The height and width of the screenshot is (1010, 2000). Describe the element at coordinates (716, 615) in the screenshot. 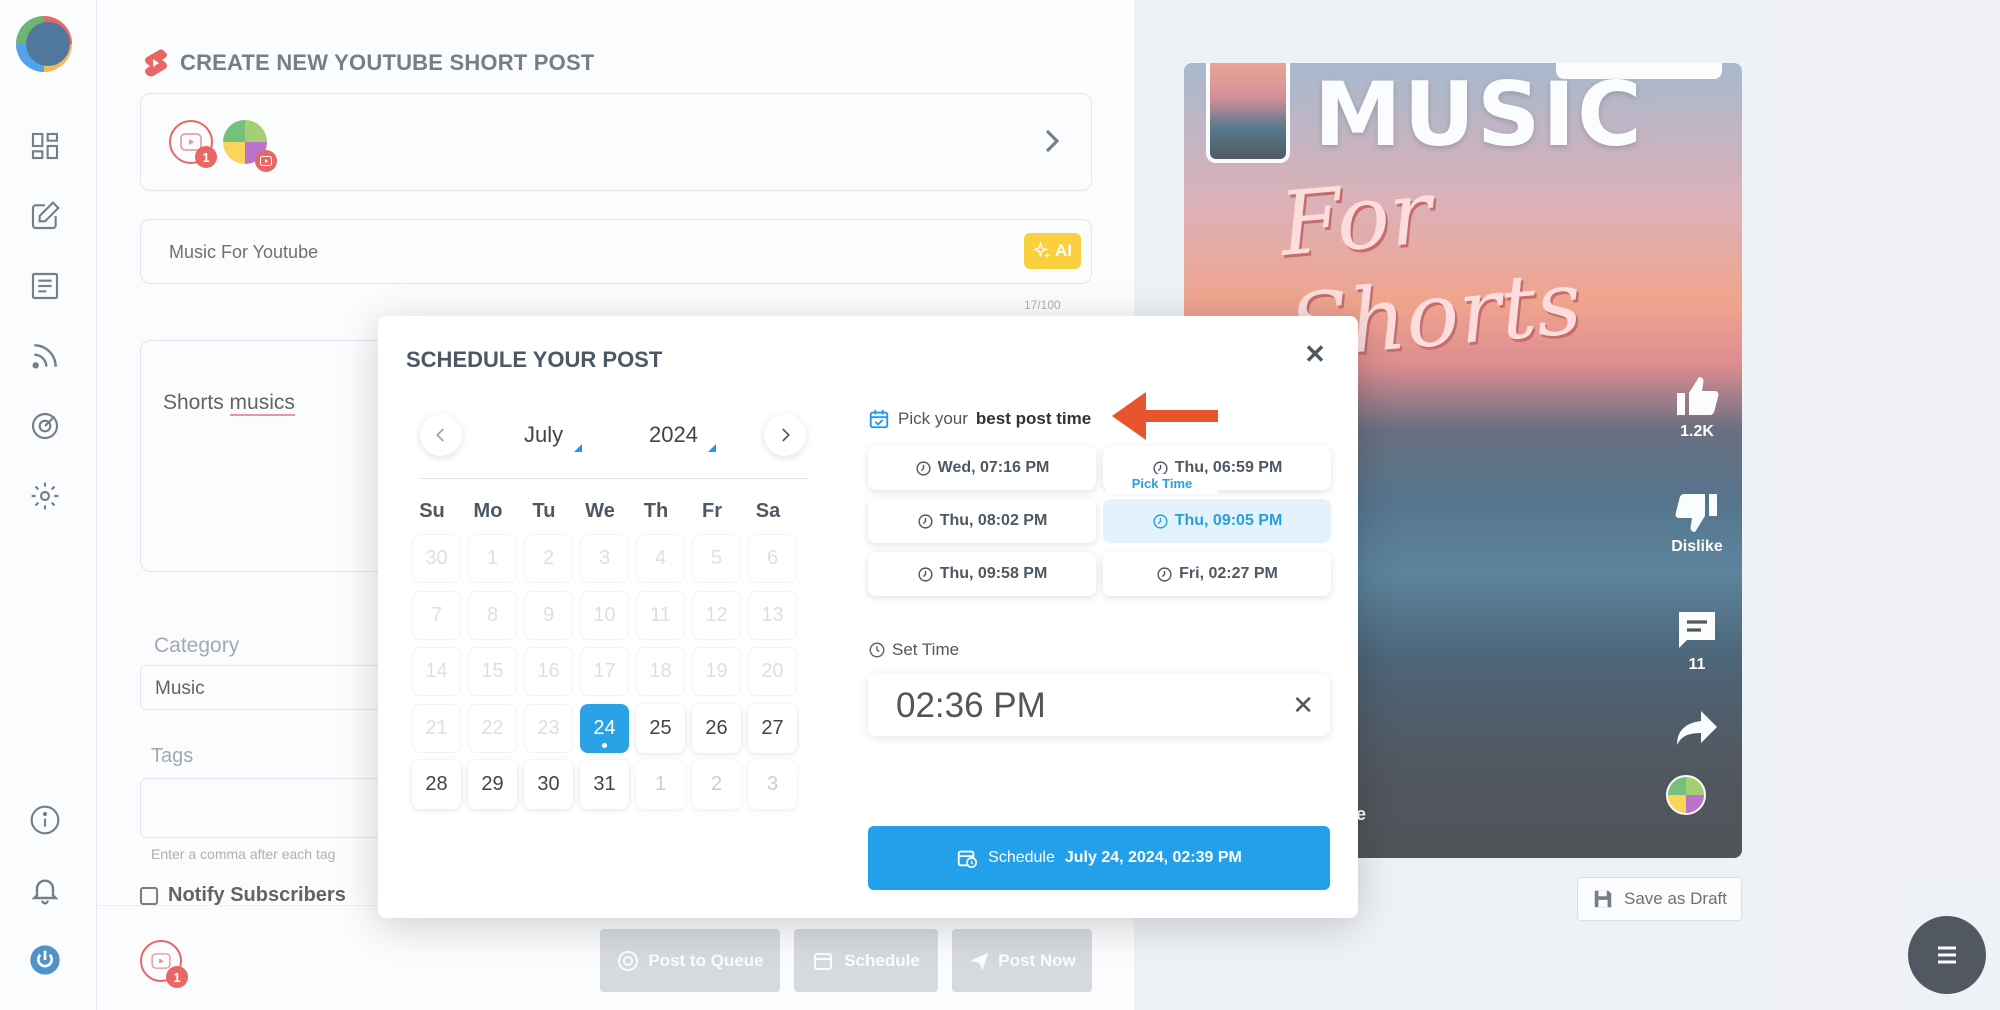

I see `calendar-day: 12` at that location.